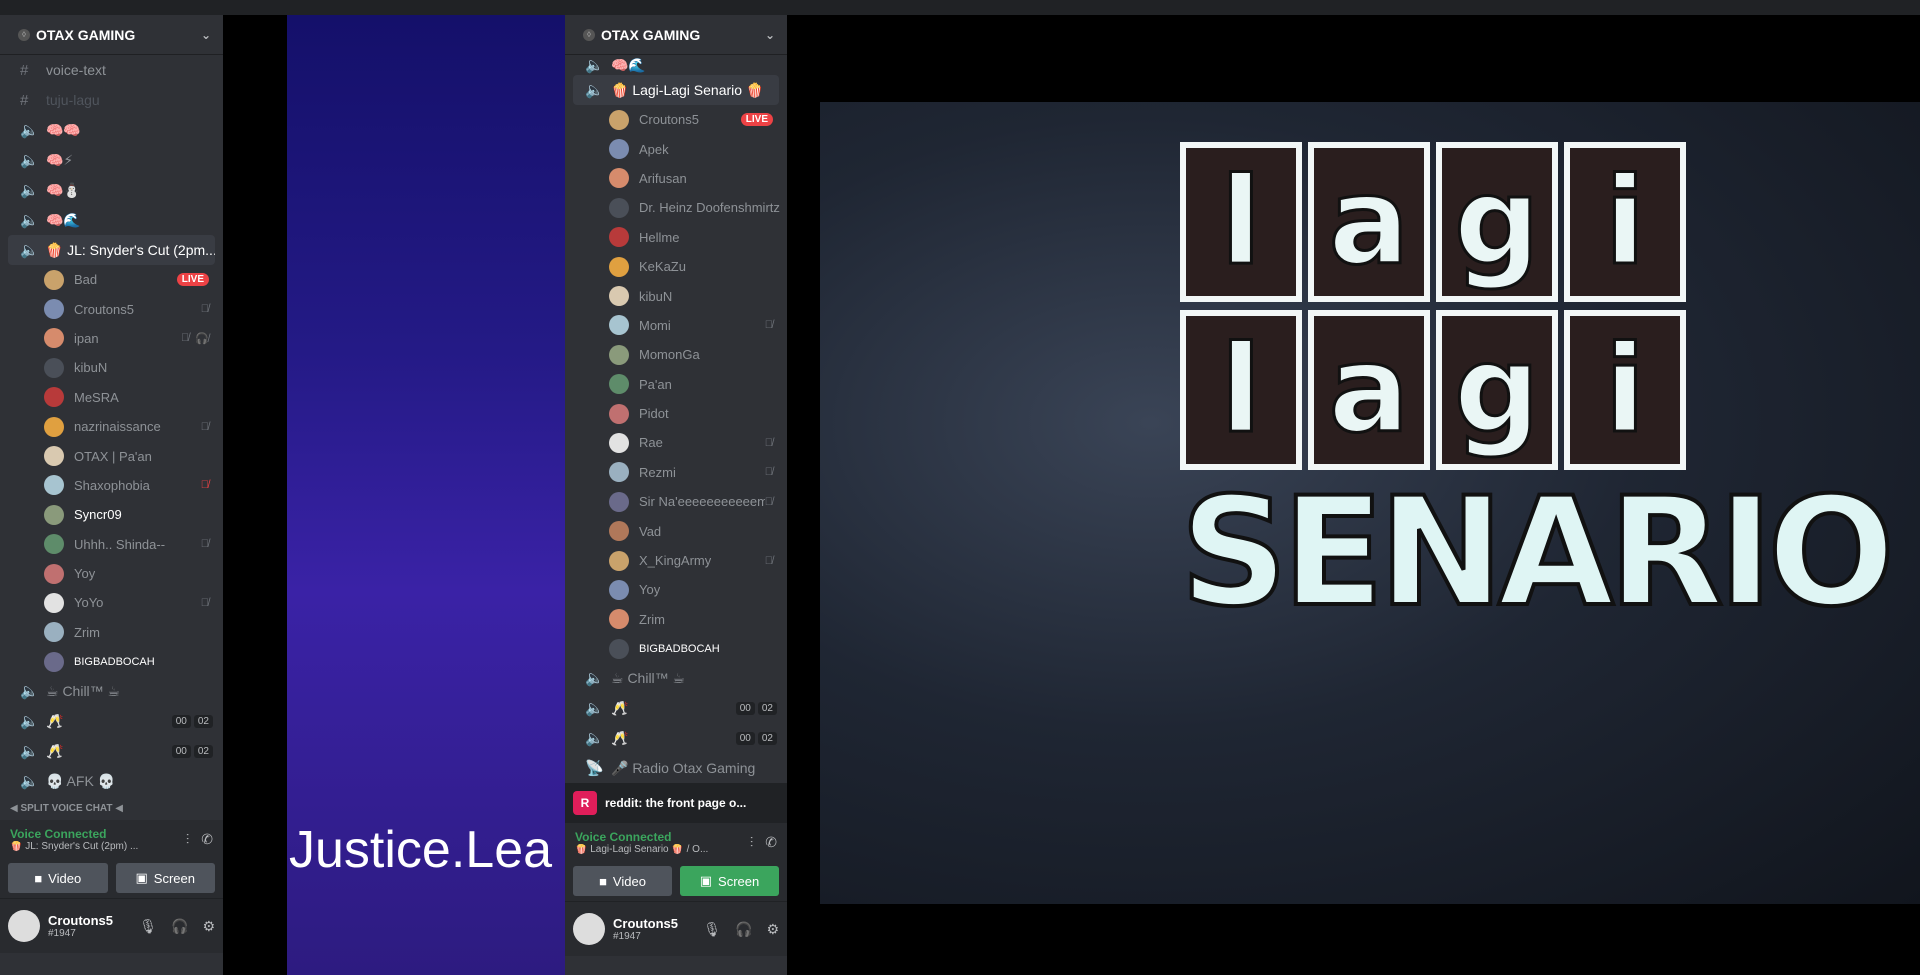 The image size is (1920, 975). What do you see at coordinates (676, 354) in the screenshot?
I see `voice-member: MomonGa` at bounding box center [676, 354].